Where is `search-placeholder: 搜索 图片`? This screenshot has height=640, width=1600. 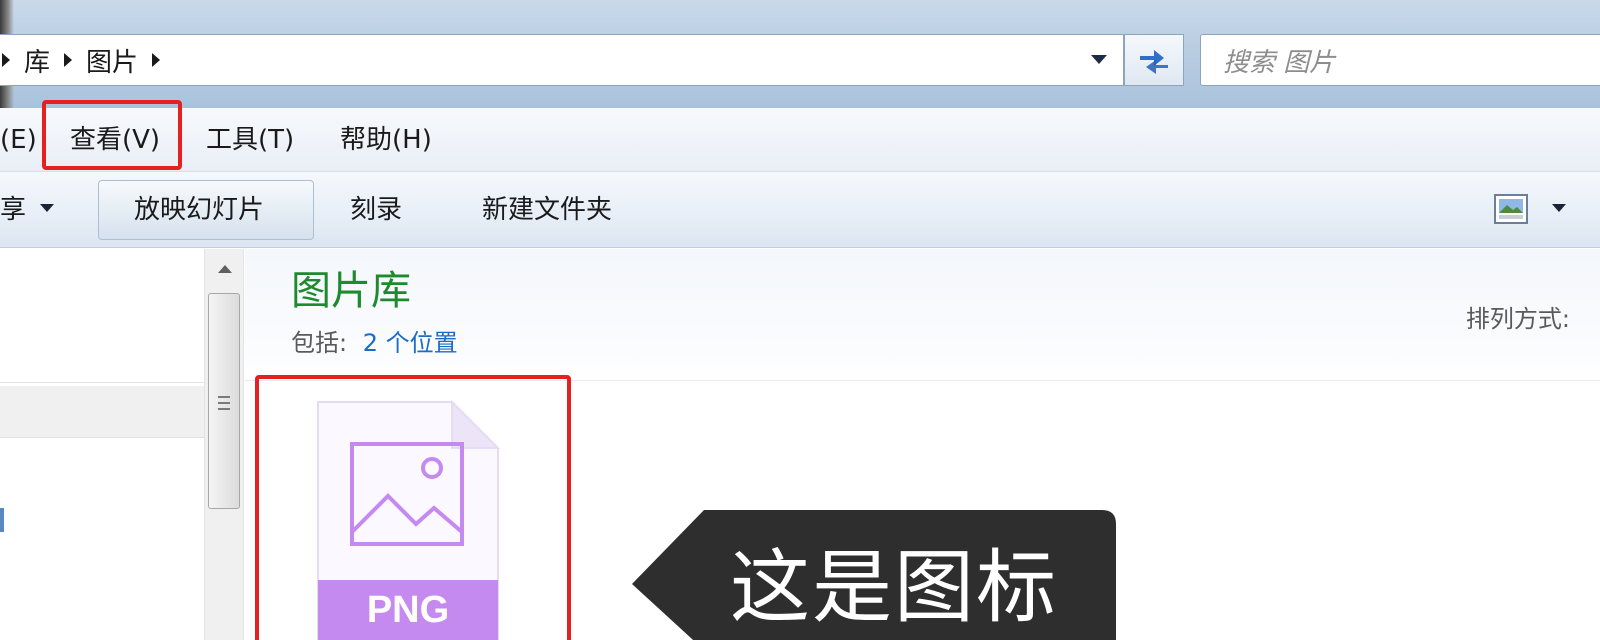
search-placeholder: 搜索 图片 is located at coordinates (1279, 62).